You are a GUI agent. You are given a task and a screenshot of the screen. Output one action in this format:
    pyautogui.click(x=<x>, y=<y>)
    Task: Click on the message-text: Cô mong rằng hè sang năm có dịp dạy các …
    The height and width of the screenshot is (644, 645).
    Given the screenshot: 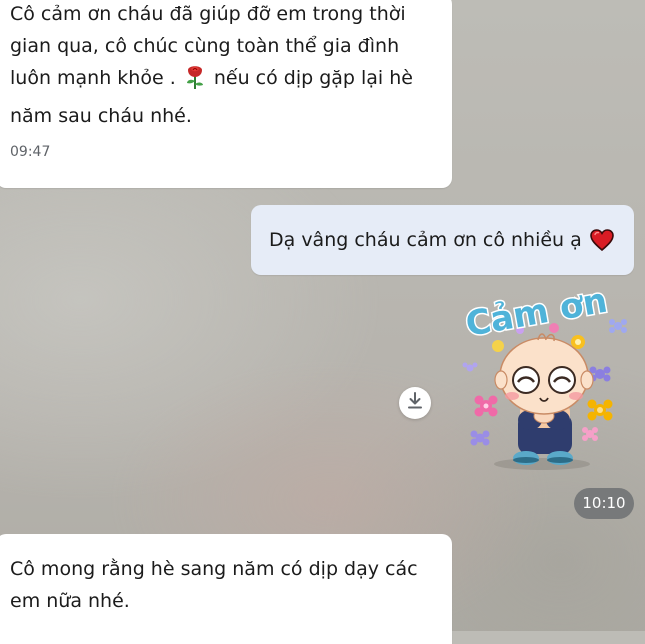 What is the action you would take?
    pyautogui.click(x=214, y=585)
    